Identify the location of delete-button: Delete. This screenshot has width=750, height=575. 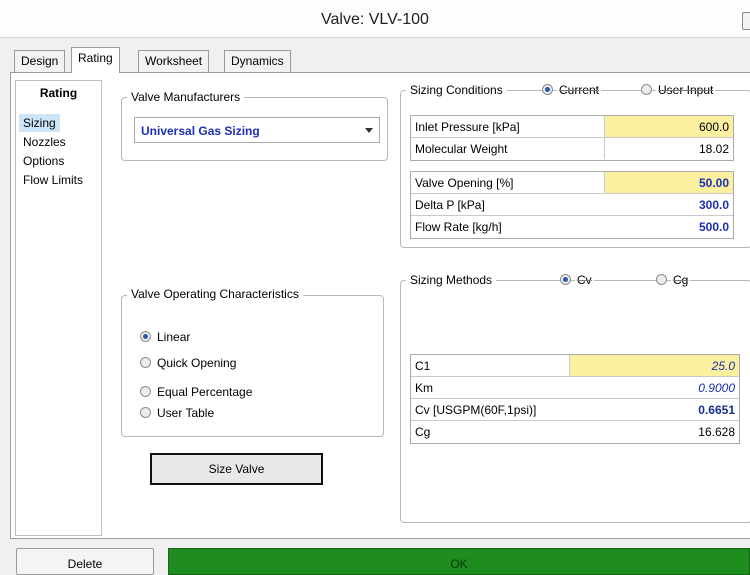
(85, 561).